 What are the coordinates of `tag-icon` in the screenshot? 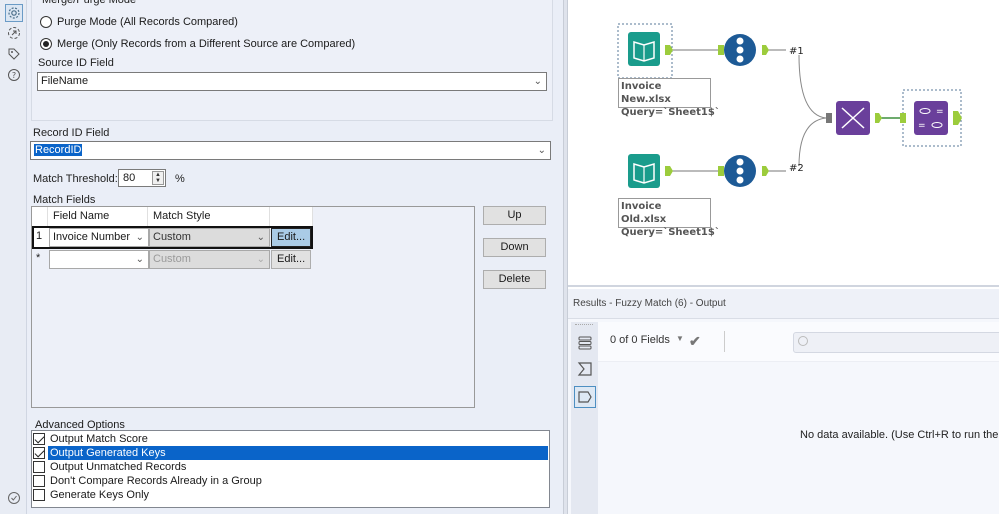 It's located at (14, 54).